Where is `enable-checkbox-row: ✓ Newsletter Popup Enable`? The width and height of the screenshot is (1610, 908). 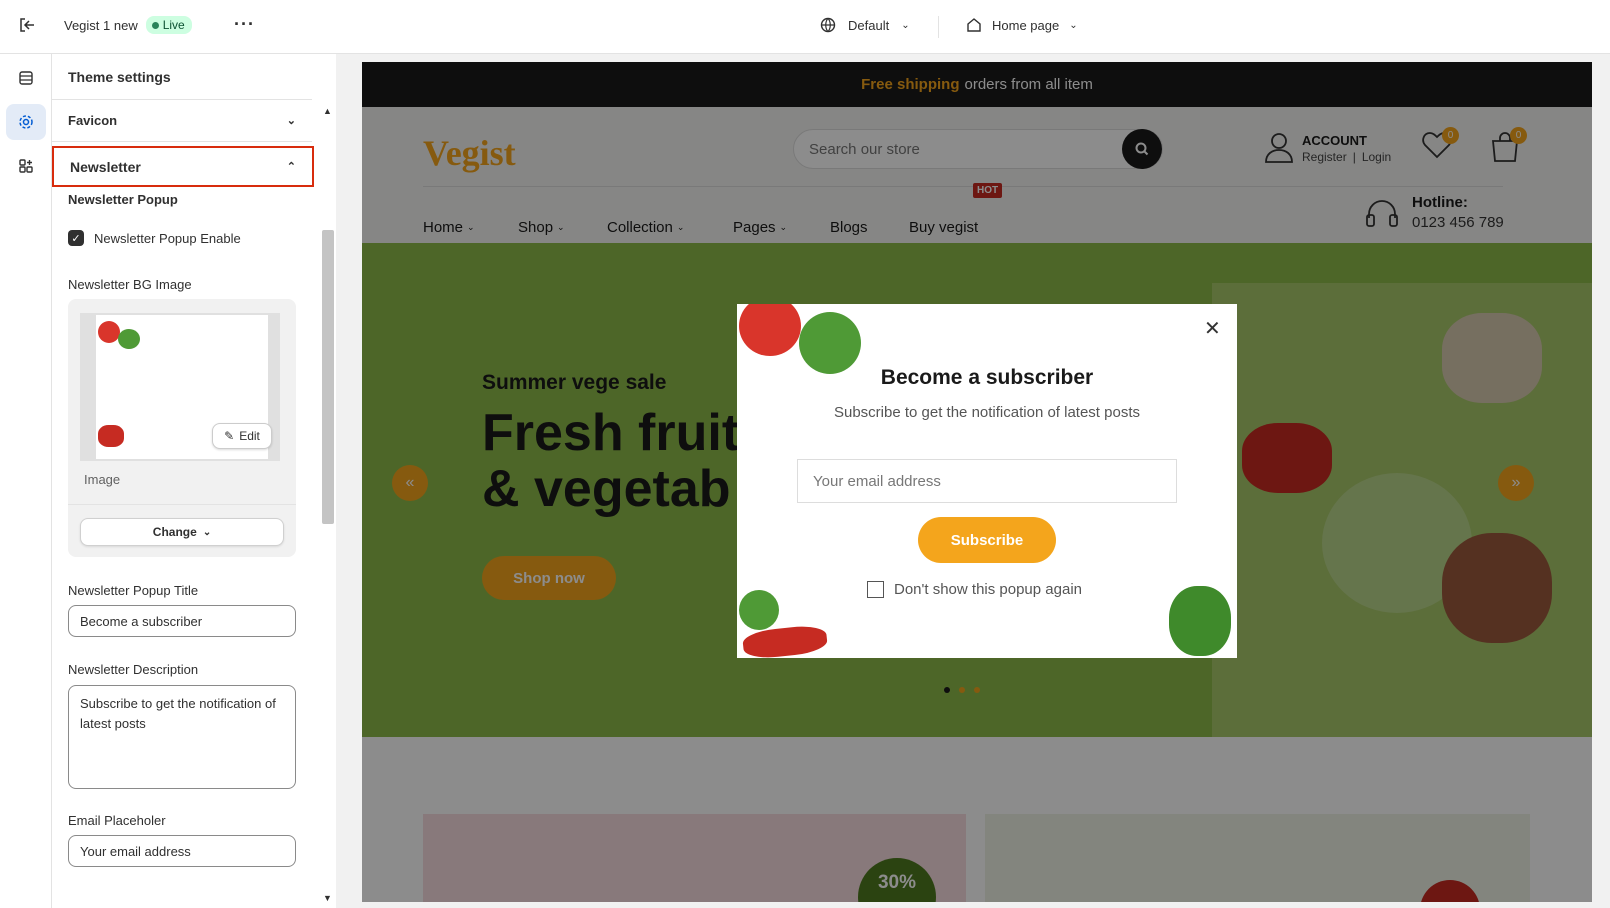 enable-checkbox-row: ✓ Newsletter Popup Enable is located at coordinates (154, 238).